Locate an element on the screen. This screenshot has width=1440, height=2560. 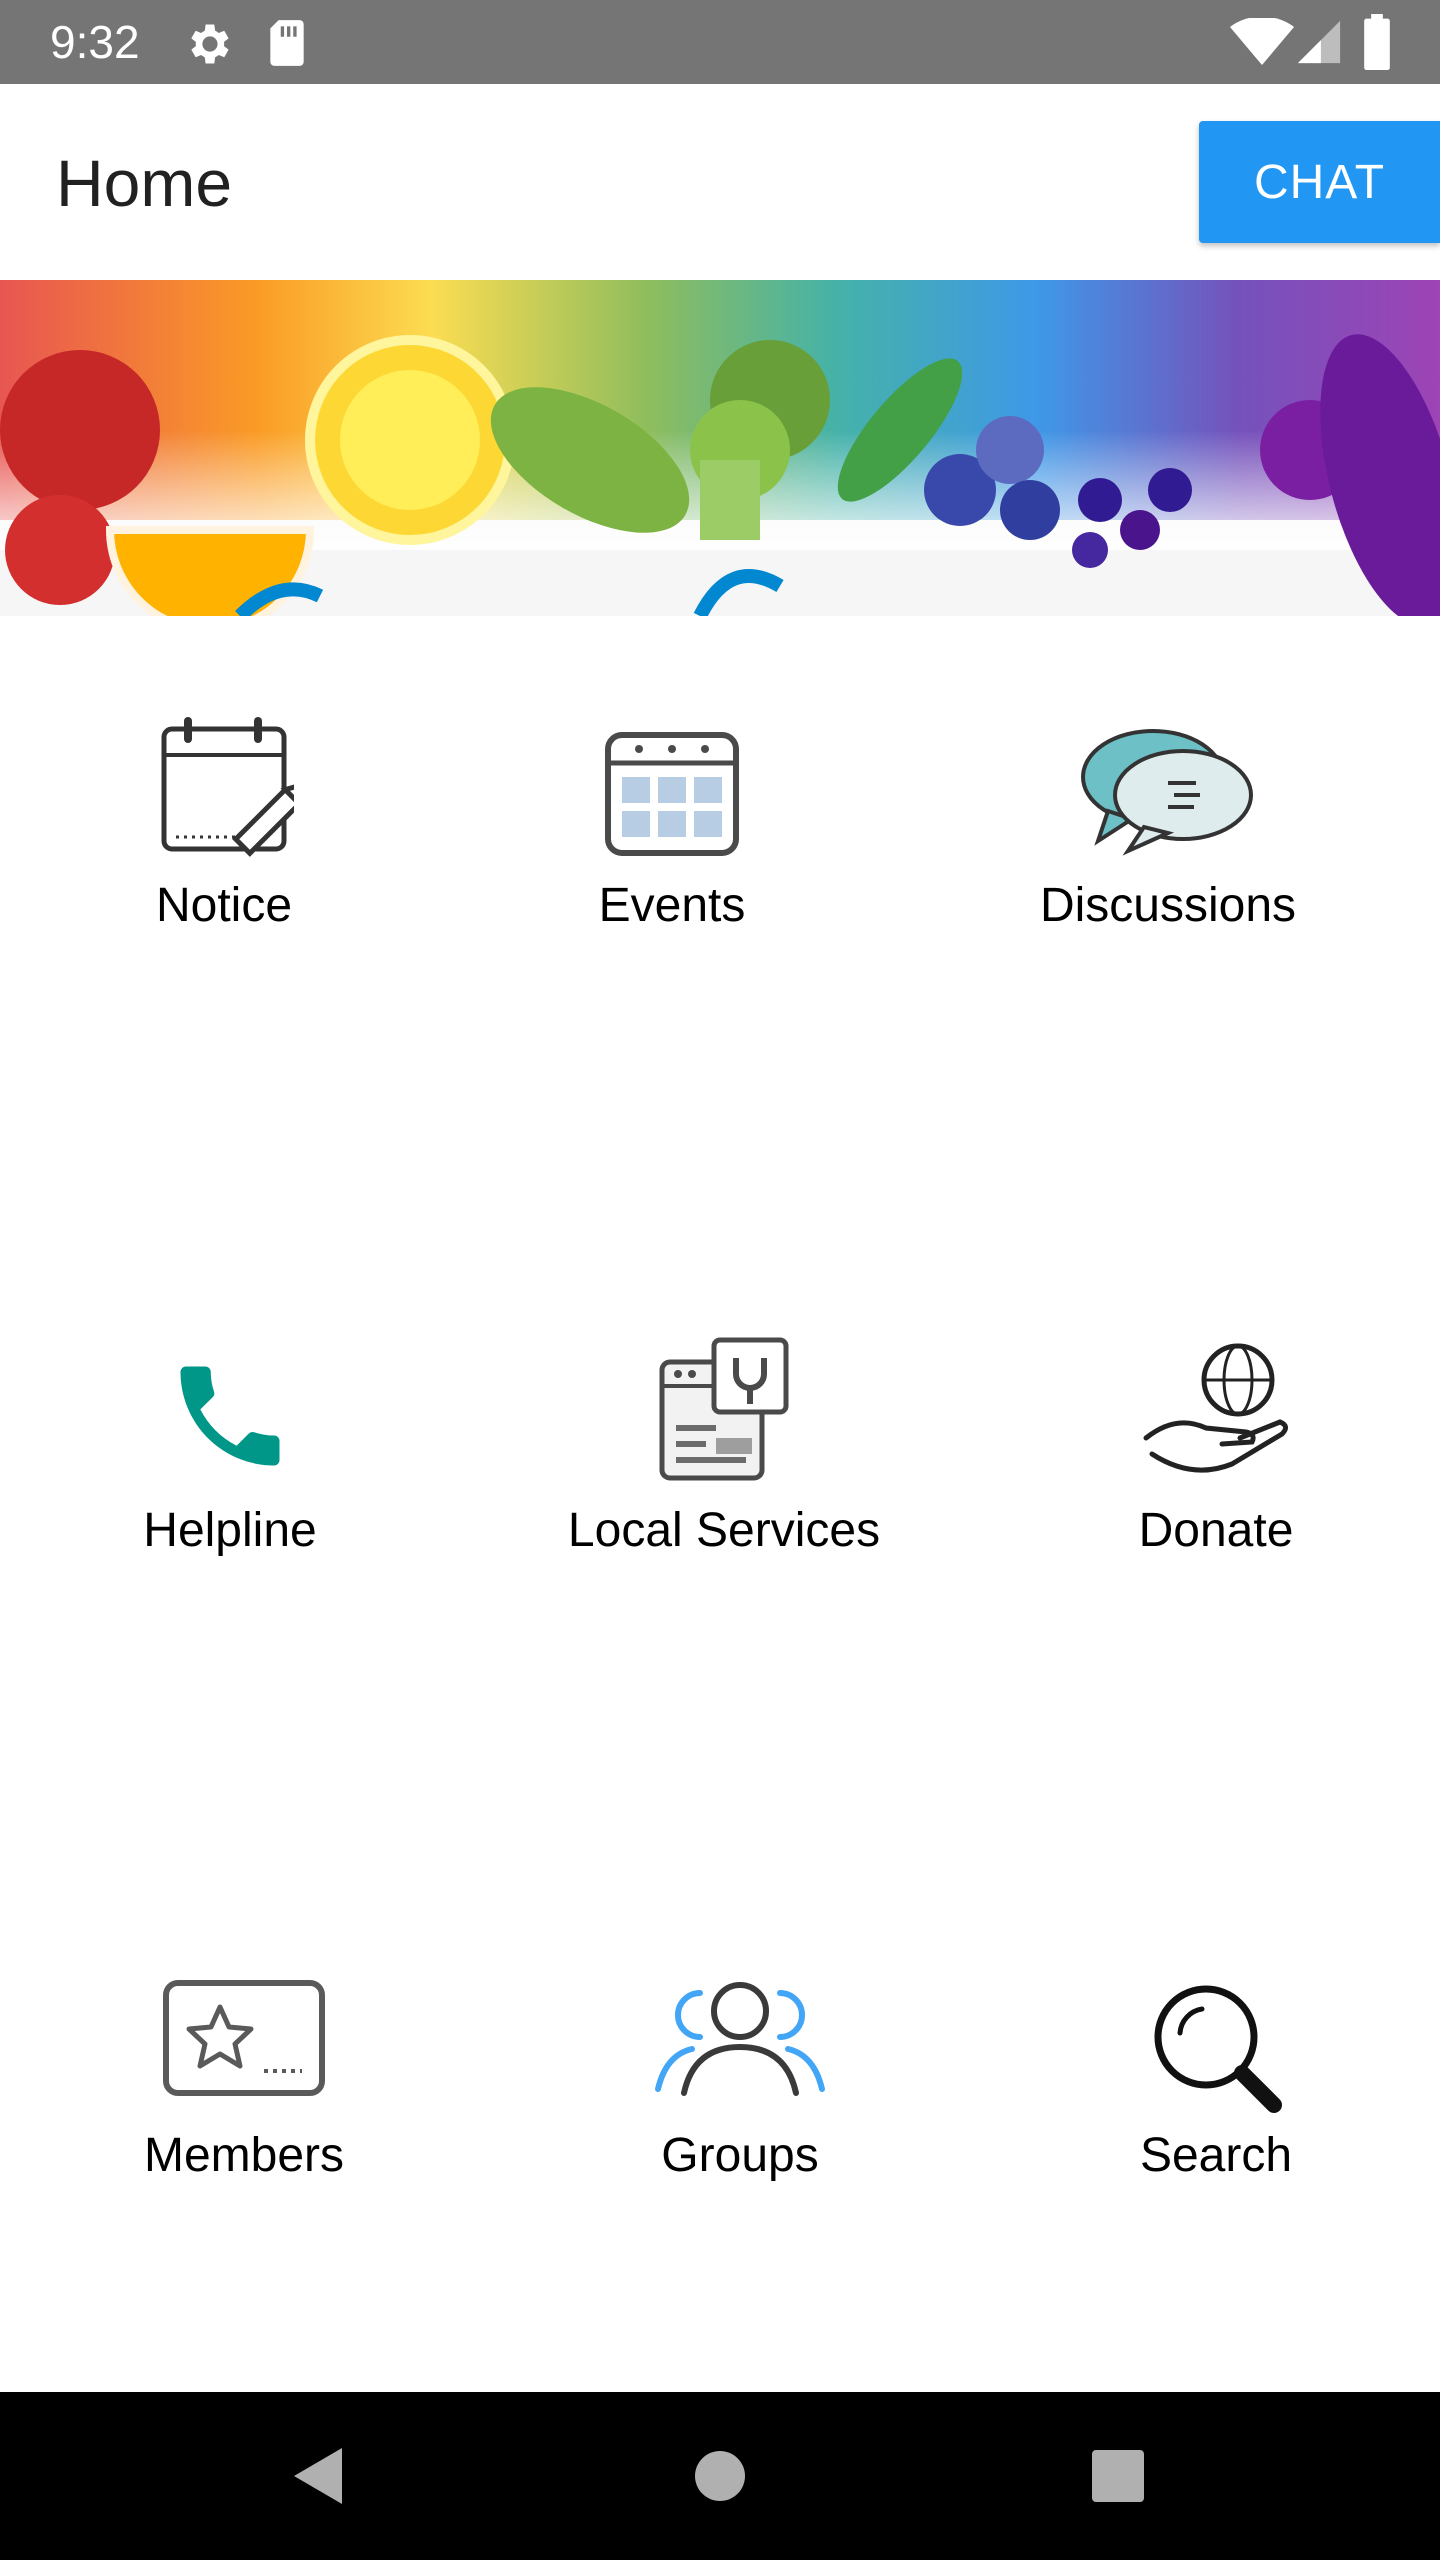
menu-item-label: Local Services is located at coordinates (724, 1530).